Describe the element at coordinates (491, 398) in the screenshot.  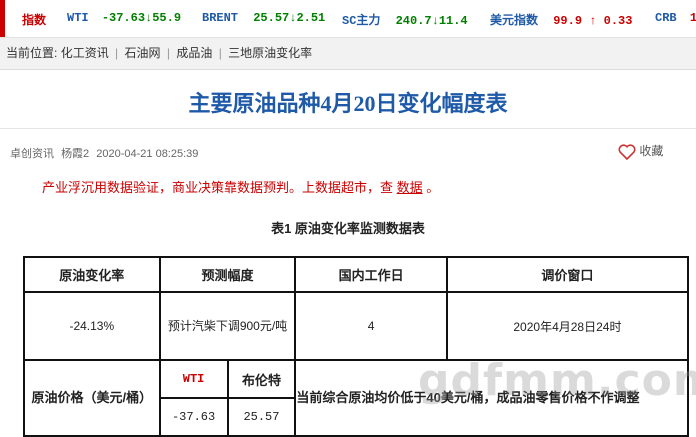
I see `table-cell: 当前综合原油均价低于40美元/桶，成品油零售价格不作调整` at that location.